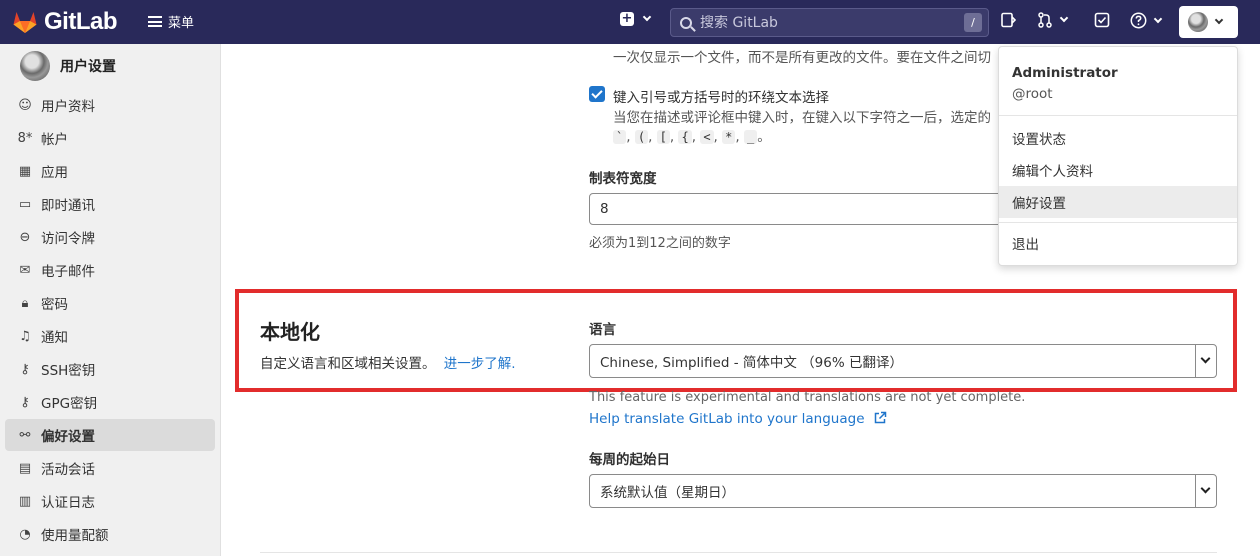 The image size is (1260, 556). What do you see at coordinates (1138, 20) in the screenshot?
I see `help-icon` at bounding box center [1138, 20].